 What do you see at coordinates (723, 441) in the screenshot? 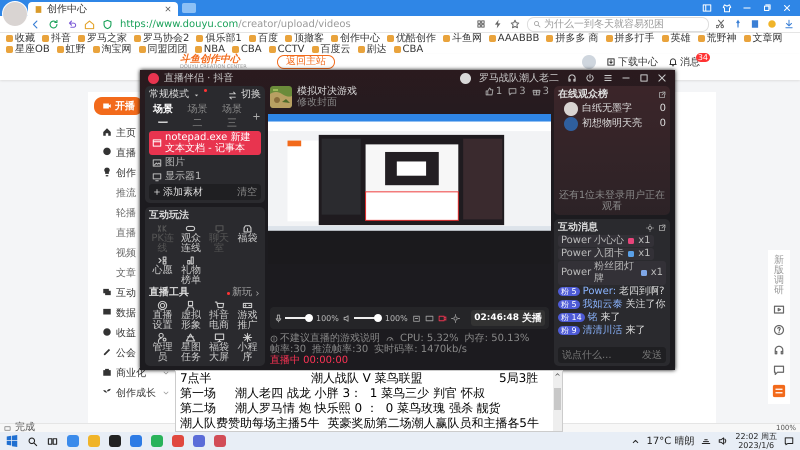
I see `volume-icon` at bounding box center [723, 441].